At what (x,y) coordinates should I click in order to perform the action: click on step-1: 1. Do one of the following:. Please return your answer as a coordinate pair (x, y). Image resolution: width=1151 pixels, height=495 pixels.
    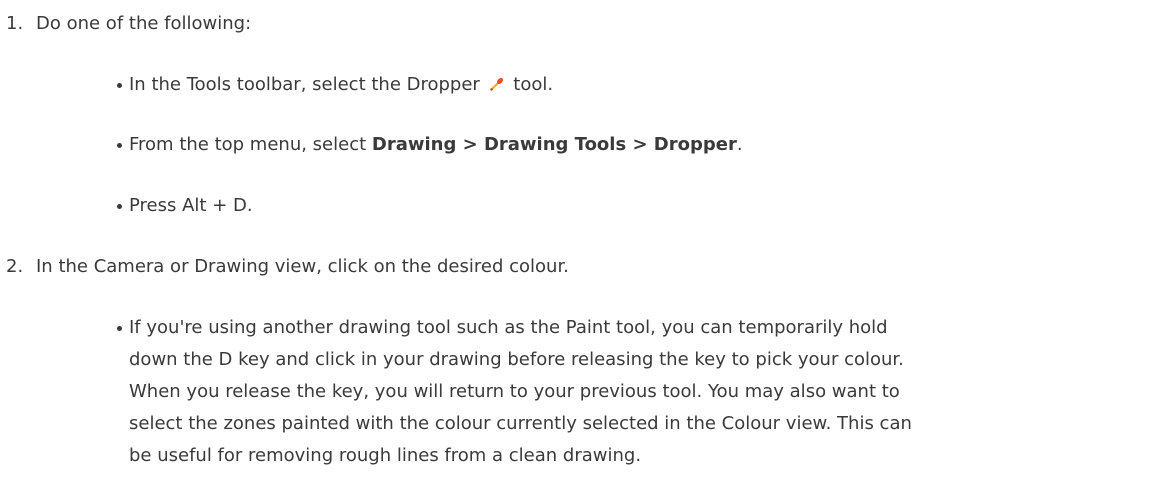
    Looking at the image, I should click on (128, 24).